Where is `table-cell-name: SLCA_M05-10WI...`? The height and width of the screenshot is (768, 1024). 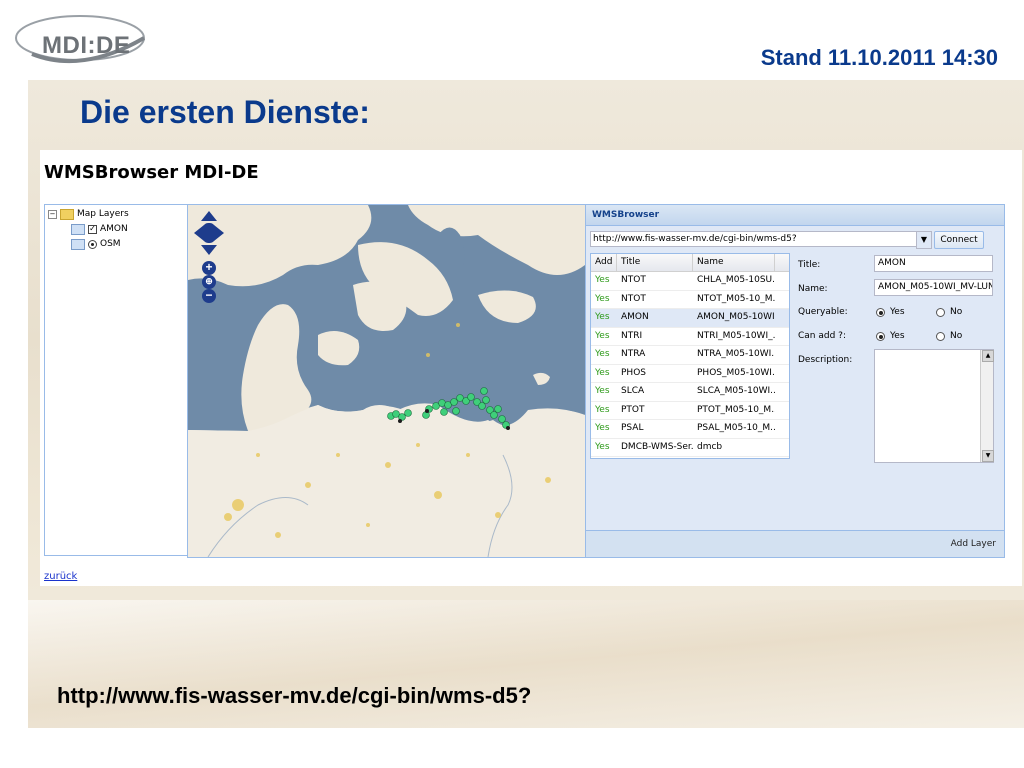
table-cell-name: SLCA_M05-10WI... is located at coordinates (736, 391).